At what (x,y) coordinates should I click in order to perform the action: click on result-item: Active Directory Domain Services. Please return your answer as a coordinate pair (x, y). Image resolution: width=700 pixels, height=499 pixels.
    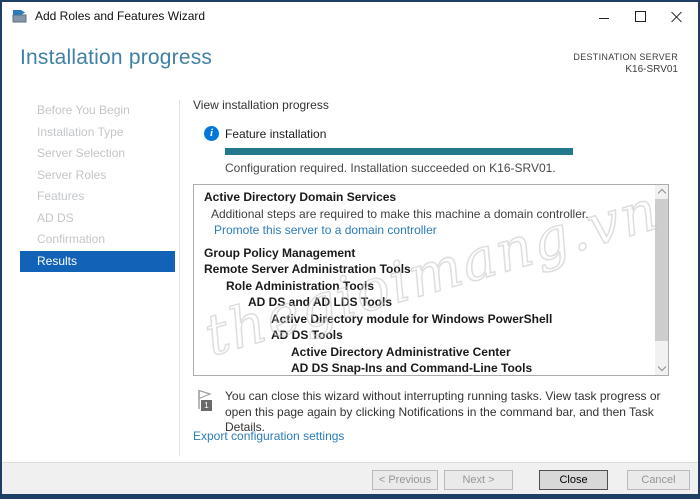
    Looking at the image, I should click on (300, 197).